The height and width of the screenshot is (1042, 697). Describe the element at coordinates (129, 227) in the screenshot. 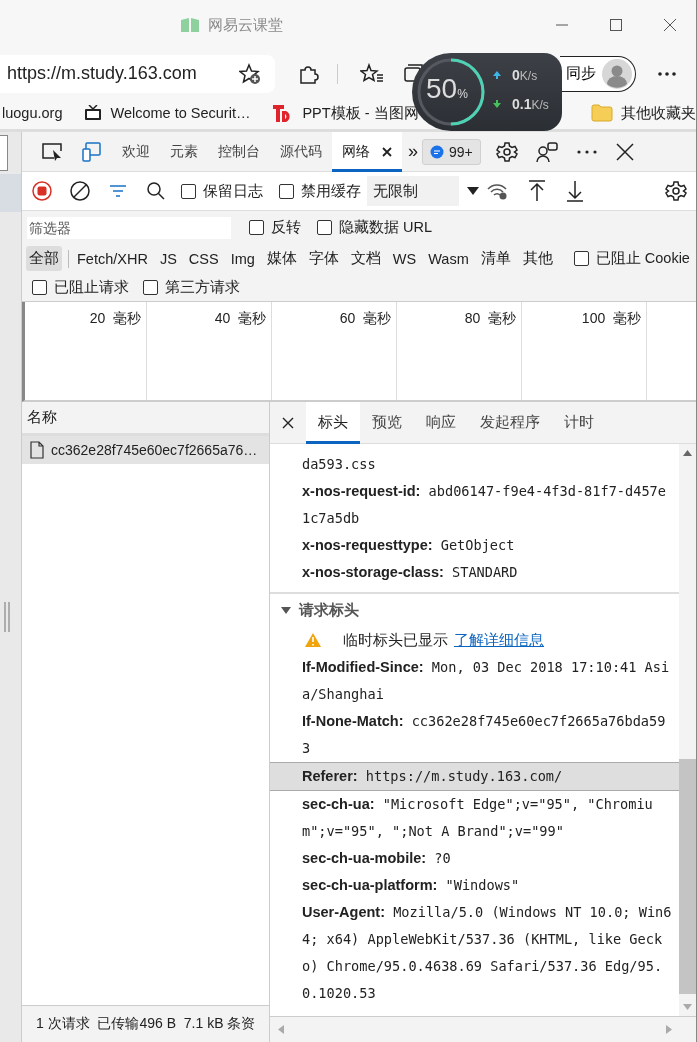

I see `filter-field: 筛选器` at that location.